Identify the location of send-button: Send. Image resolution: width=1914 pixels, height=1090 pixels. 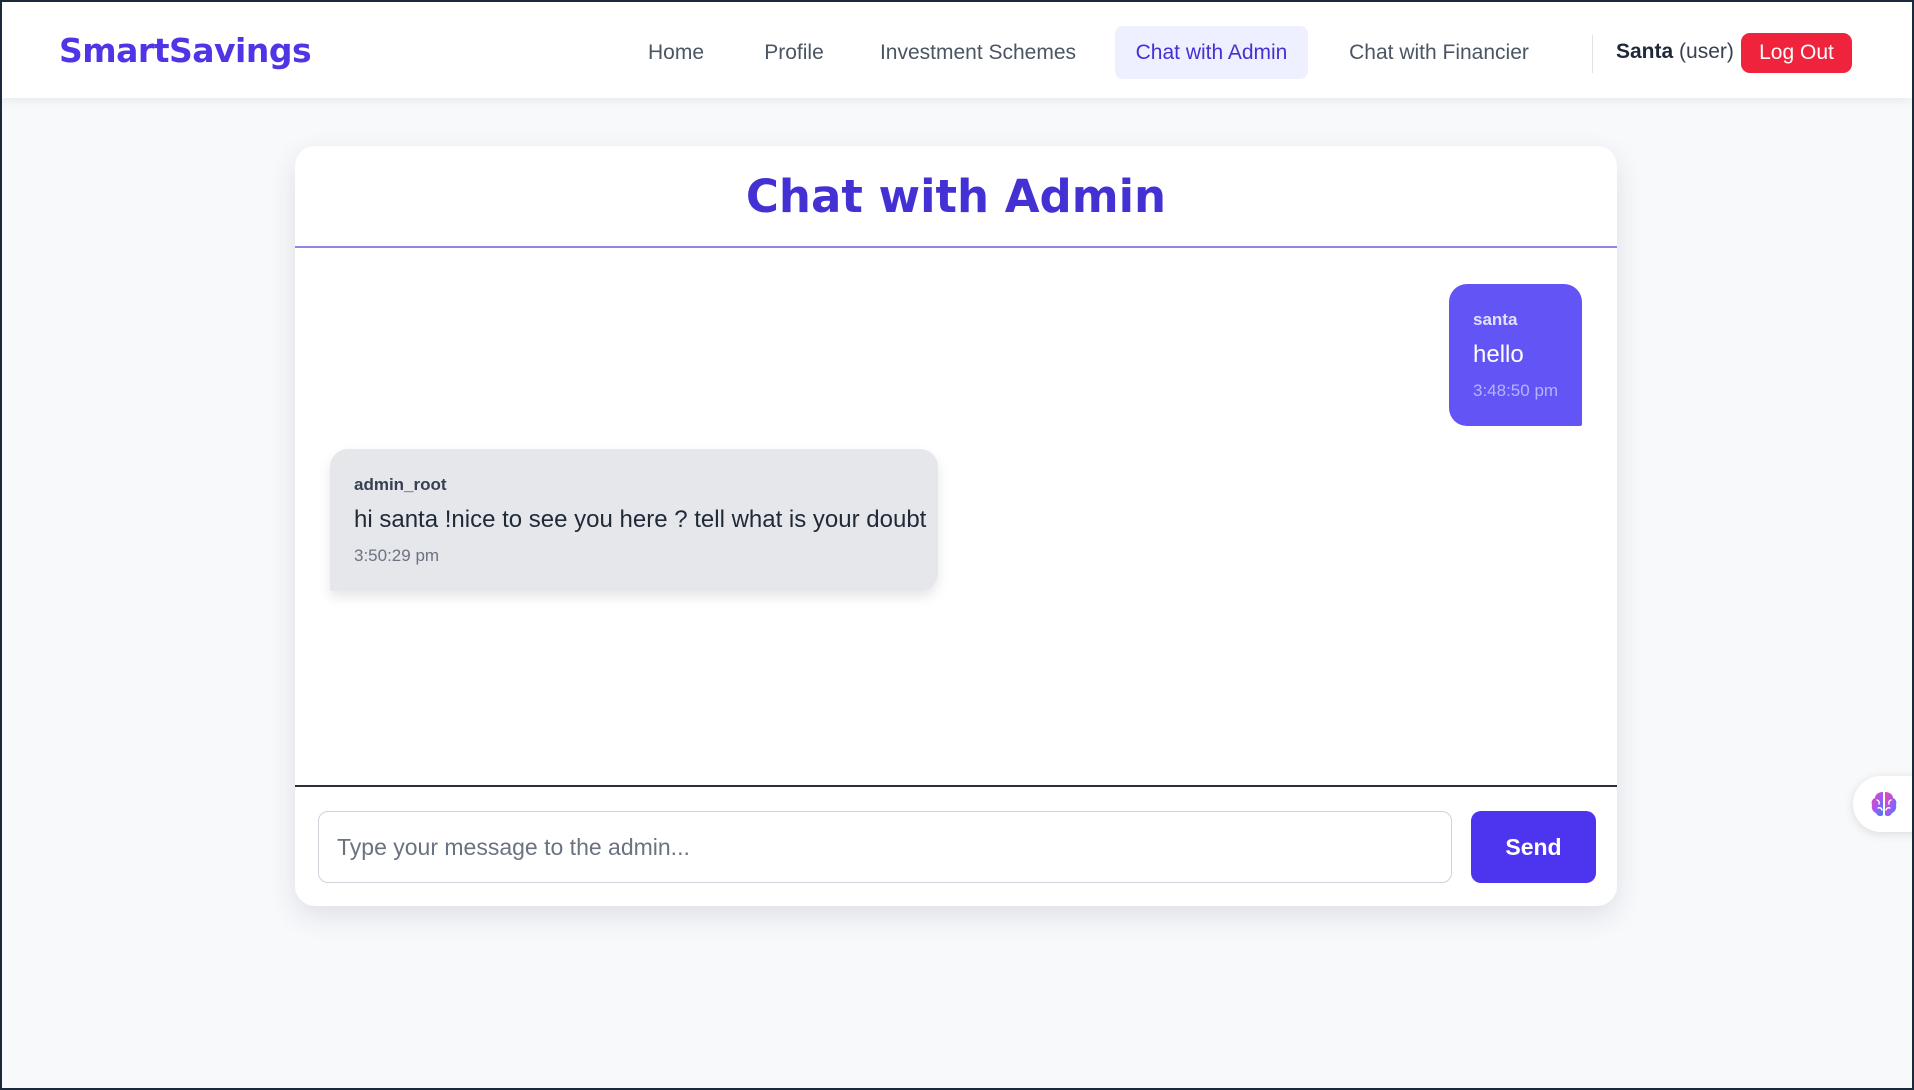
(1533, 847).